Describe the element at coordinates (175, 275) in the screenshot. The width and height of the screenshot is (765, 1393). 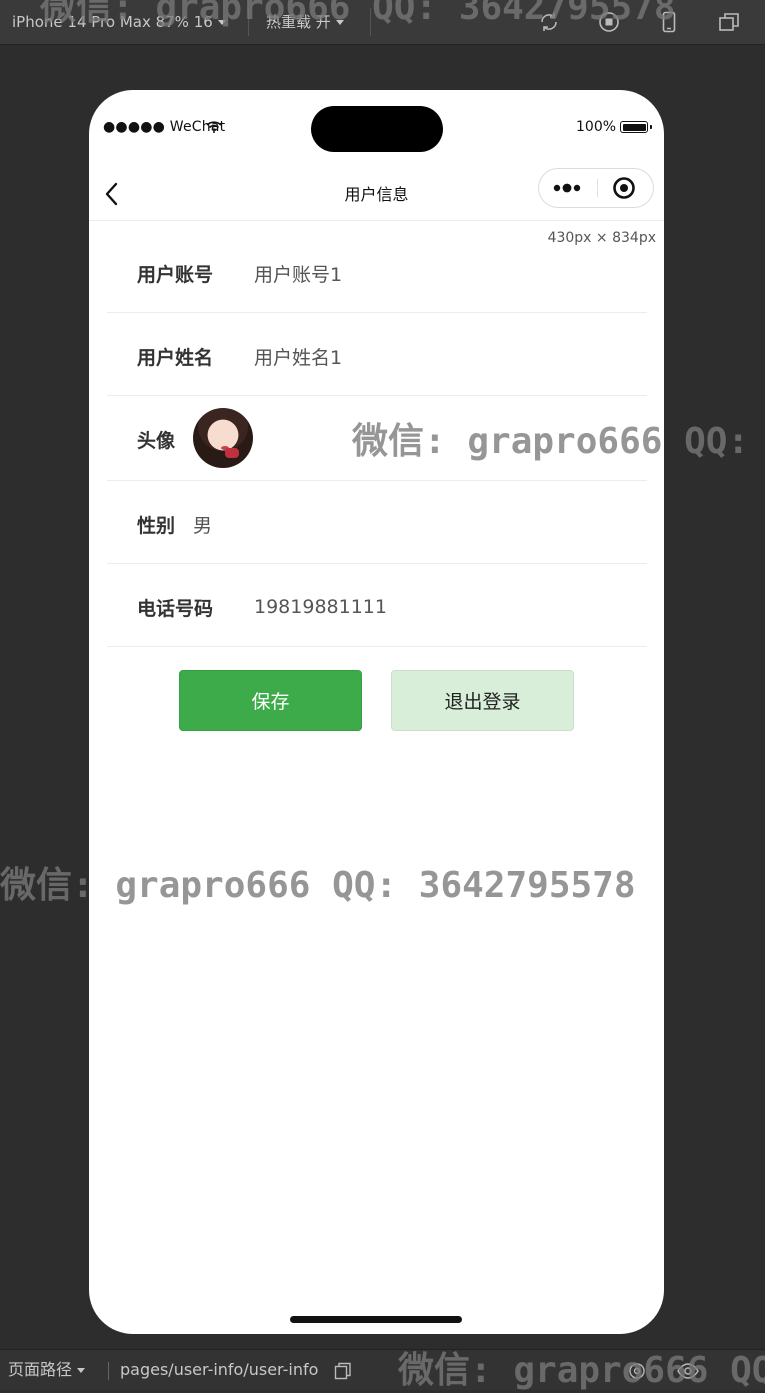
I see `account-label: 用户账号` at that location.